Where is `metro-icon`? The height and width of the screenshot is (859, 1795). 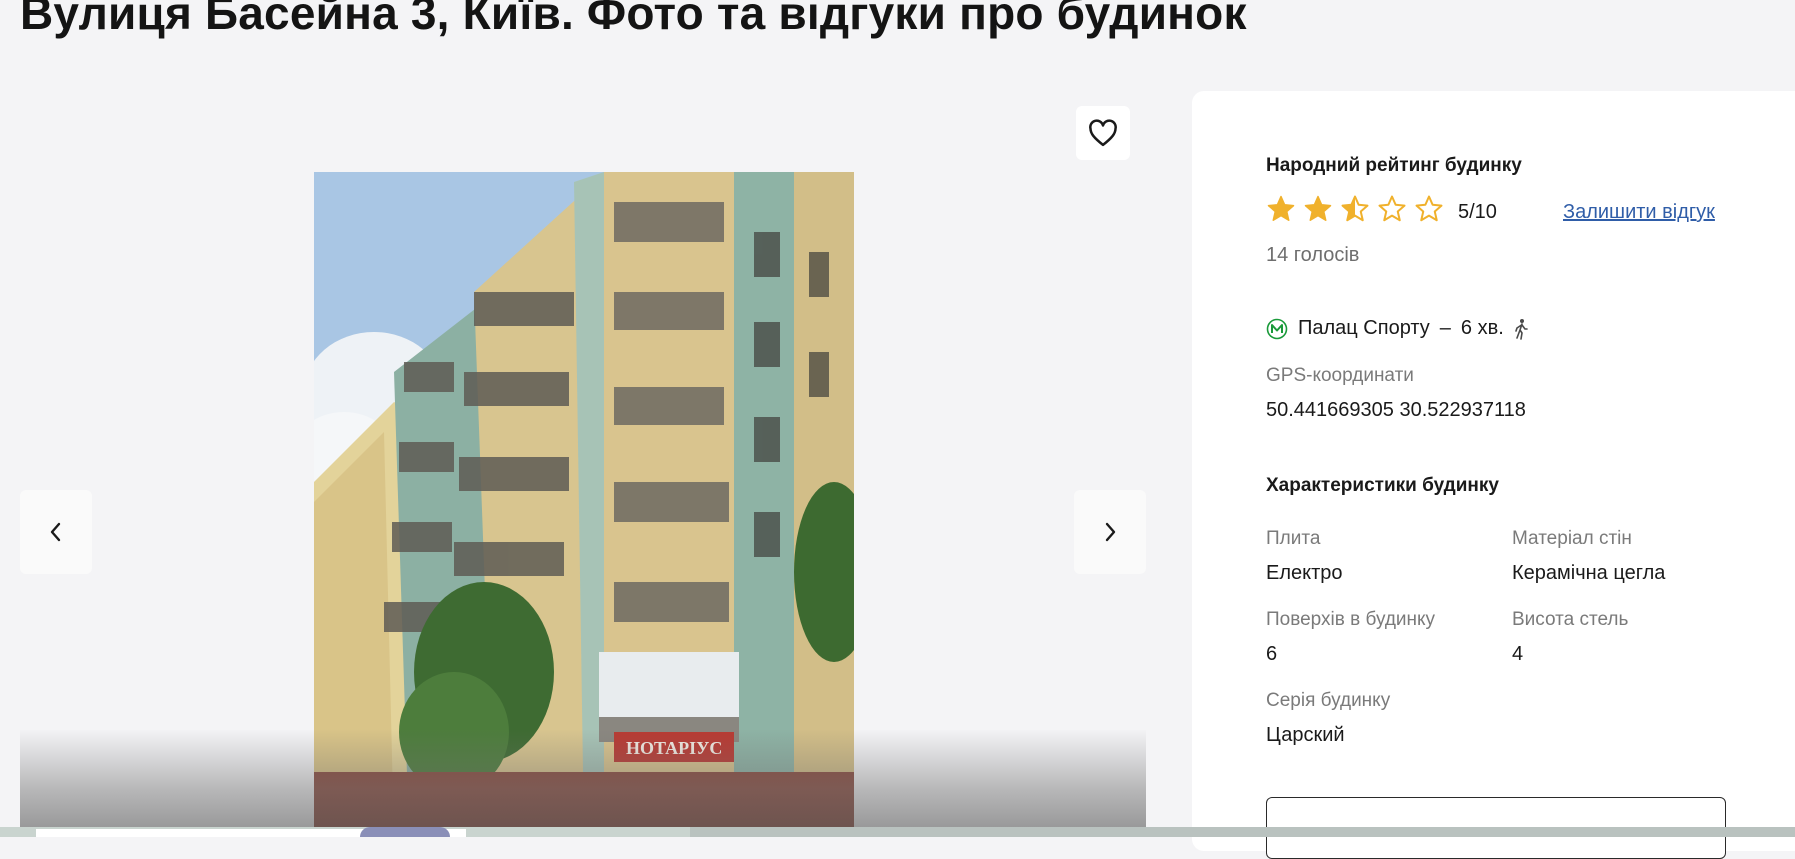
metro-icon is located at coordinates (1277, 328).